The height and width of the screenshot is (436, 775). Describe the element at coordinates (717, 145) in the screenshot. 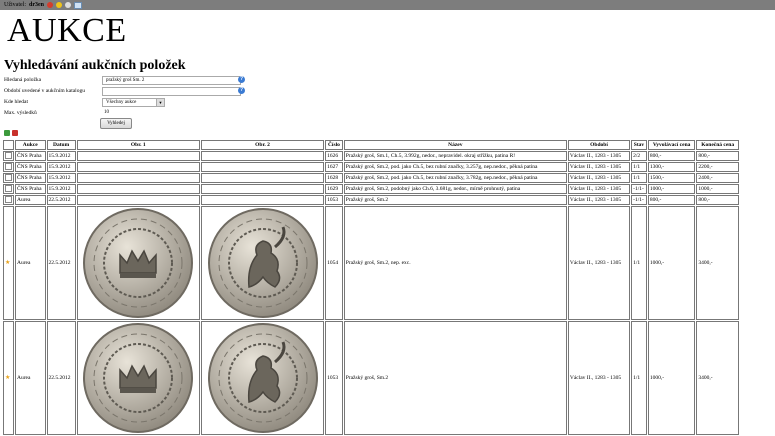

I see `col-konecna: Konečná cena` at that location.